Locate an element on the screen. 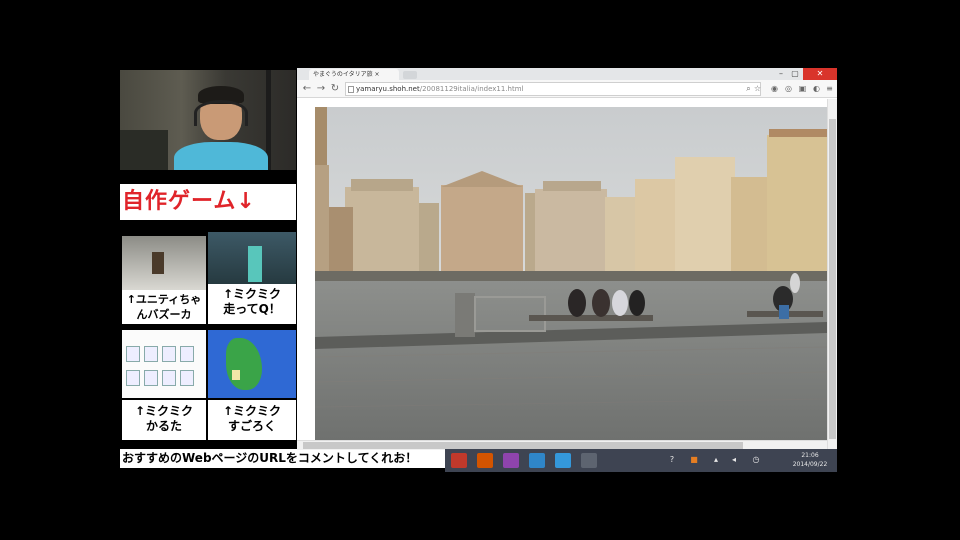 The image size is (960, 540). system-clock: 21:06 2014/09/22 is located at coordinates (810, 460).